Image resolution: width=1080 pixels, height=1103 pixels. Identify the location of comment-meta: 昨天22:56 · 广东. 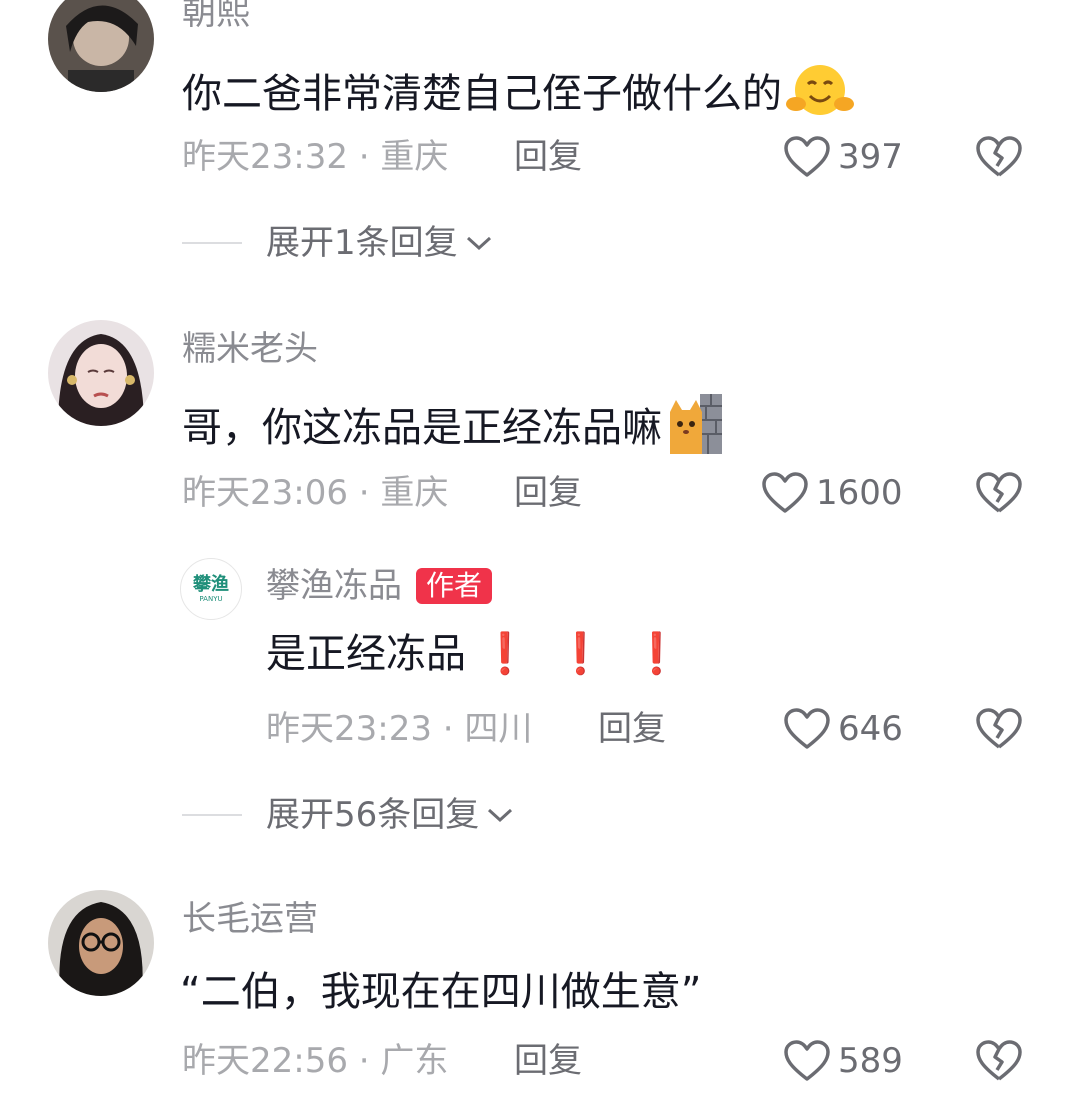
(315, 1061).